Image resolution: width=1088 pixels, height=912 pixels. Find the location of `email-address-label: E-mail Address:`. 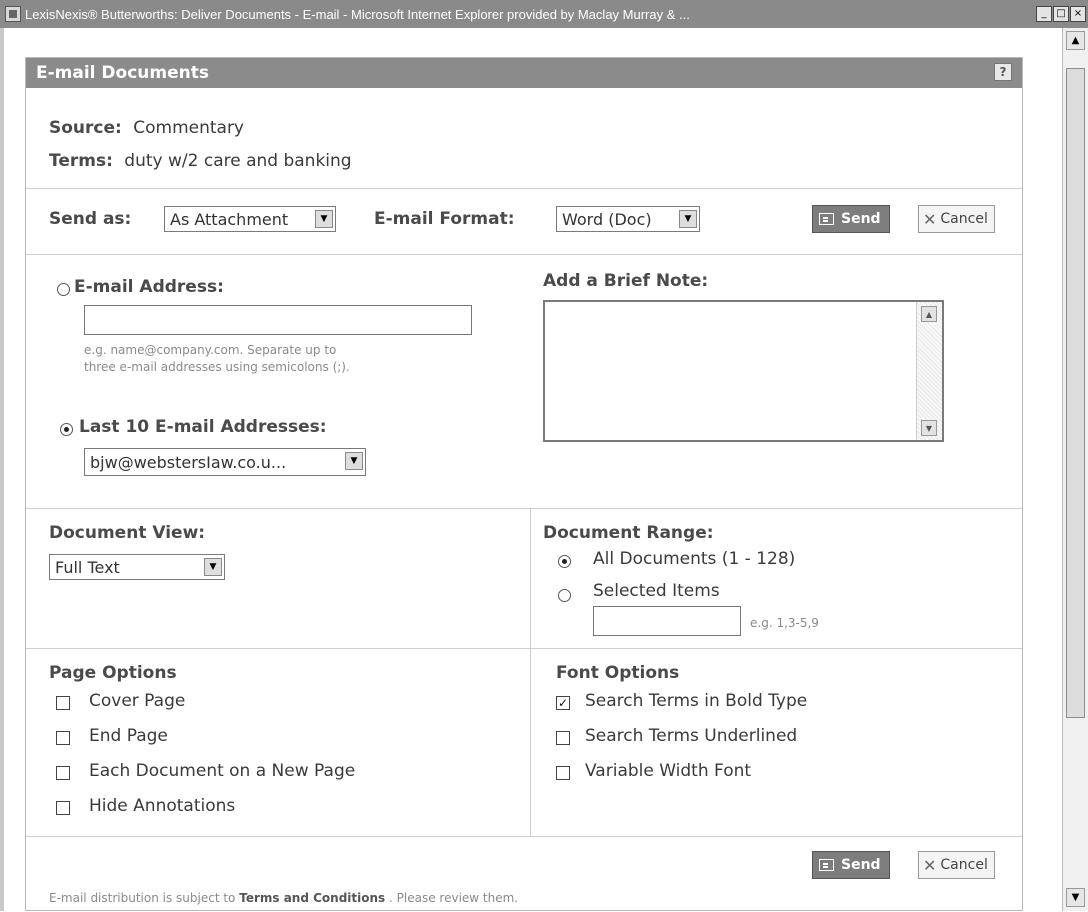

email-address-label: E-mail Address: is located at coordinates (149, 287).